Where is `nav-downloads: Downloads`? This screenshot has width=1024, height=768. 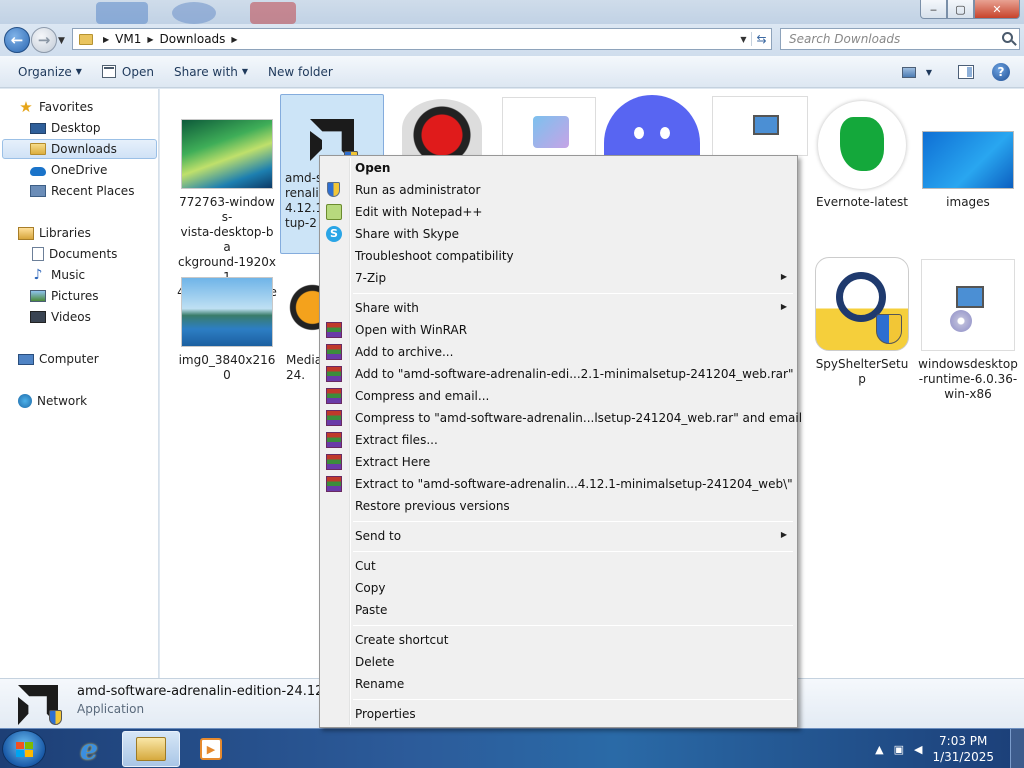
nav-downloads: Downloads is located at coordinates (79, 149).